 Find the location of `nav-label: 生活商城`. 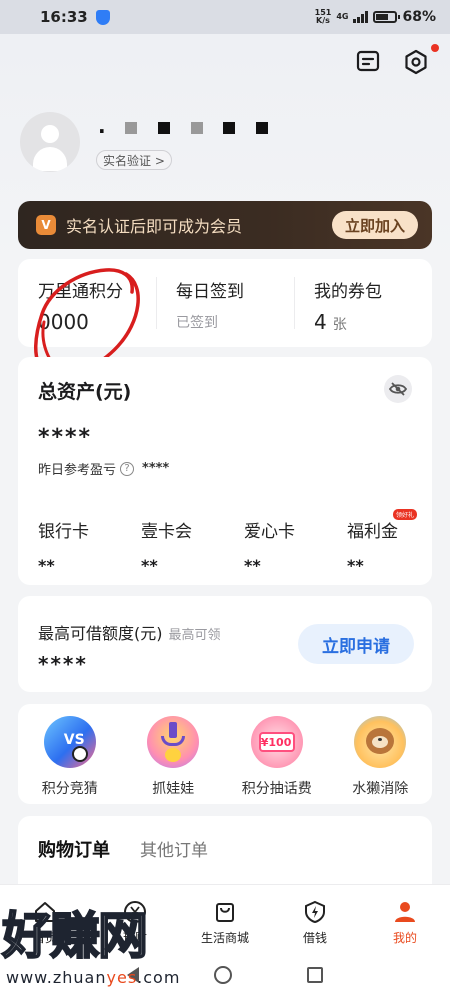

nav-label: 生活商城 is located at coordinates (224, 938).